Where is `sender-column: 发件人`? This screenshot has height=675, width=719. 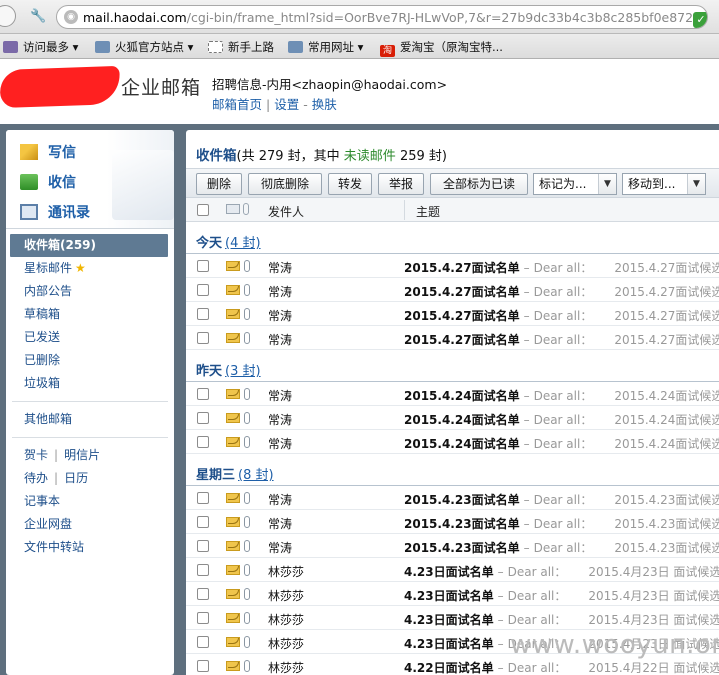
sender-column: 发件人 is located at coordinates (286, 211).